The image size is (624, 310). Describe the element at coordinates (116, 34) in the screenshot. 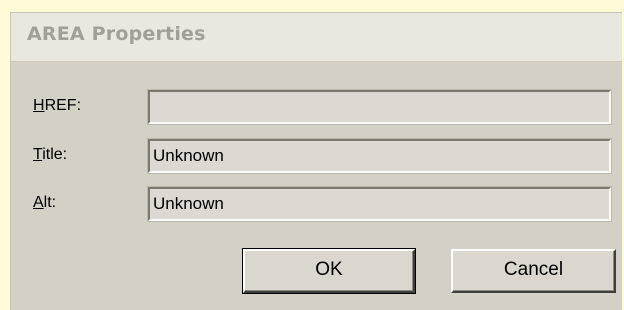

I see `dialog-title: AREA Properties` at that location.